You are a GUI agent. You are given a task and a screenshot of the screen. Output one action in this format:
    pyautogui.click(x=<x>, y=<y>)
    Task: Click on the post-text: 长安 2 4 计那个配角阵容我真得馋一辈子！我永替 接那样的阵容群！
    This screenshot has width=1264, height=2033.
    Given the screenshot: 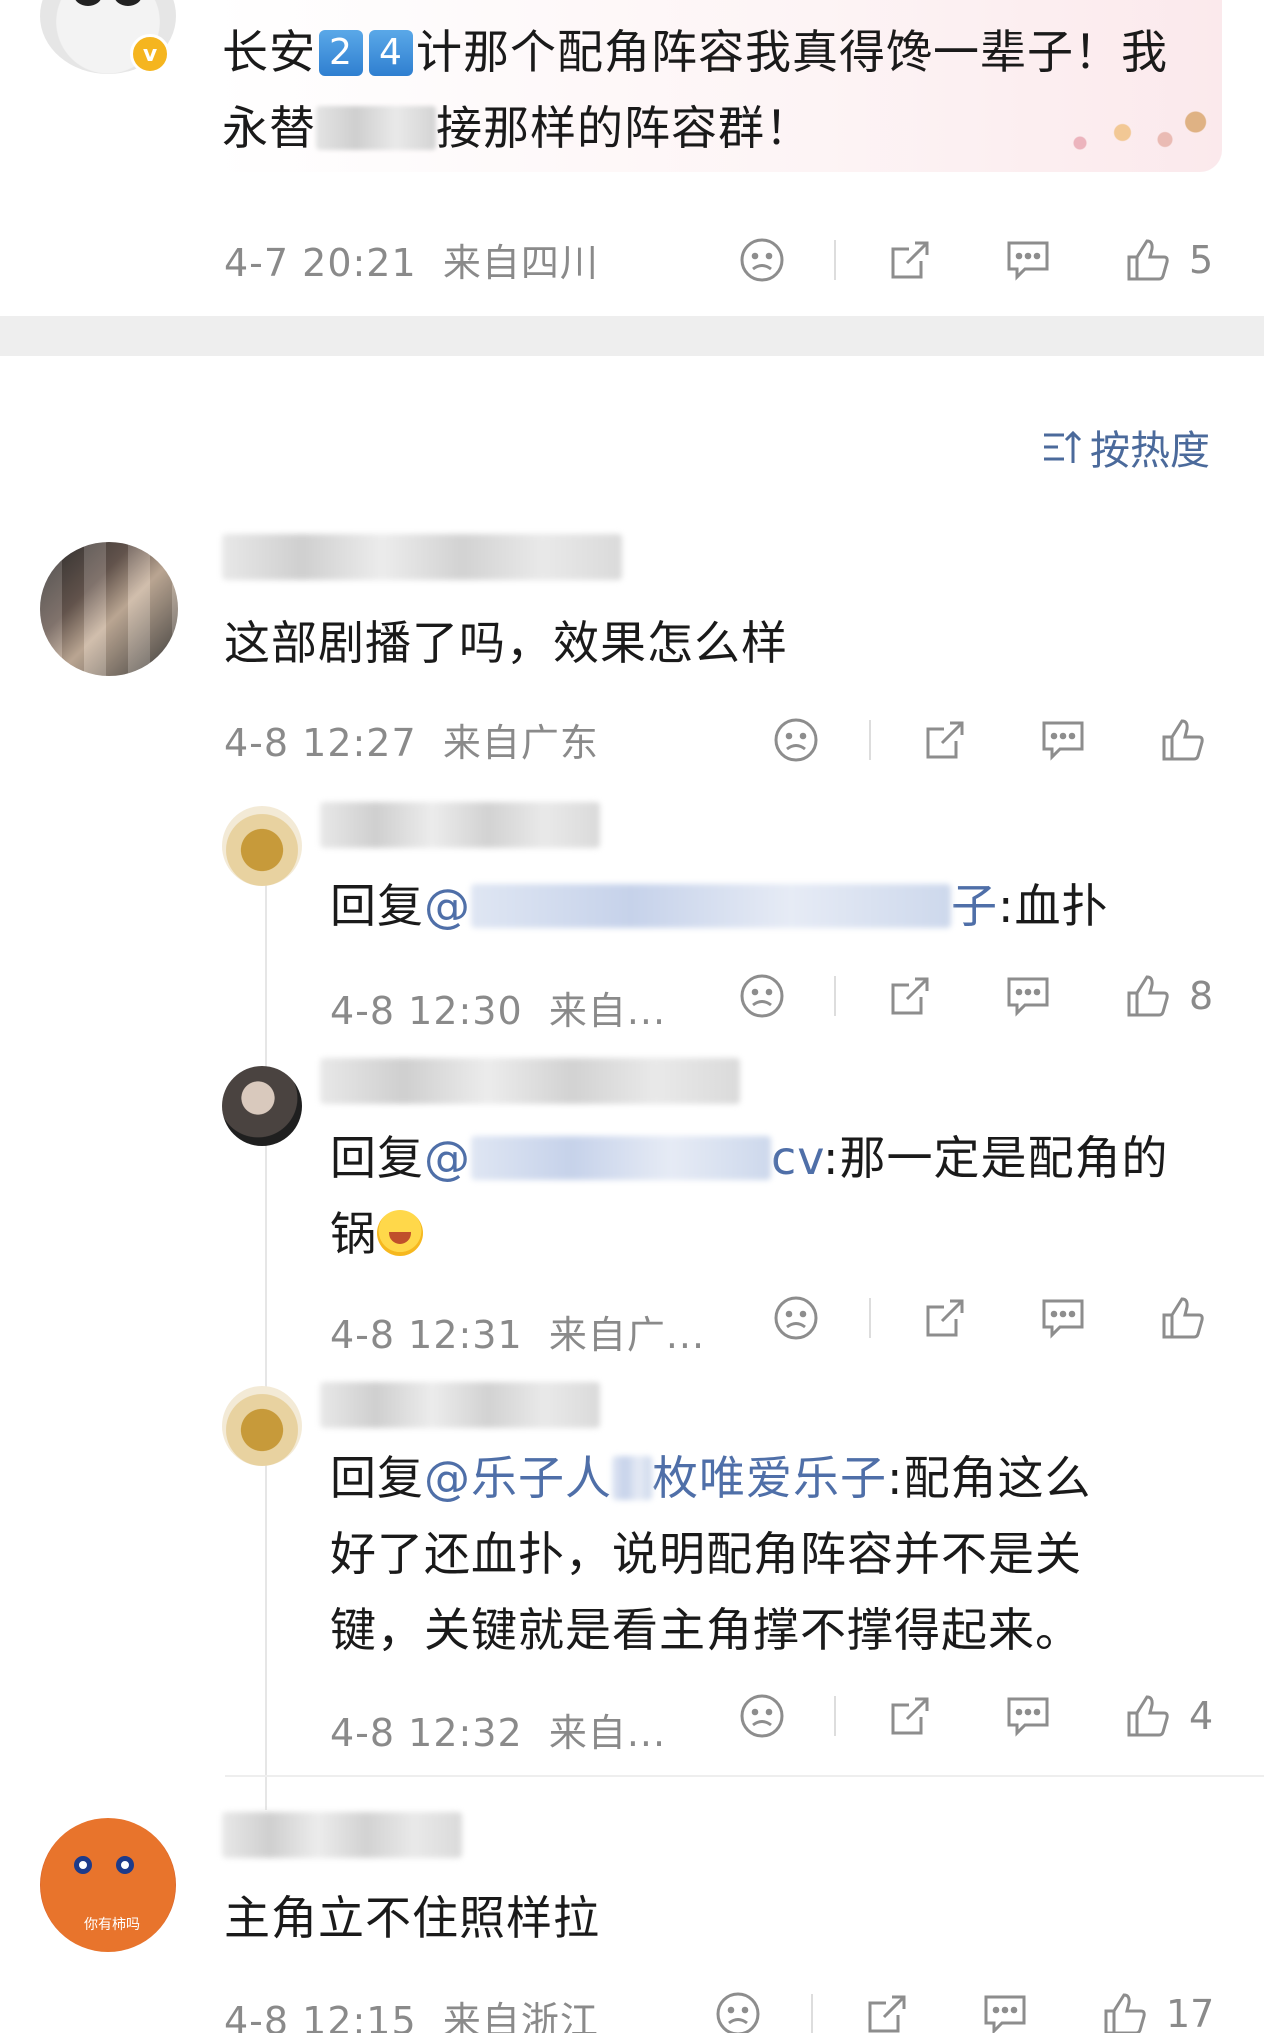 What is the action you would take?
    pyautogui.click(x=702, y=90)
    